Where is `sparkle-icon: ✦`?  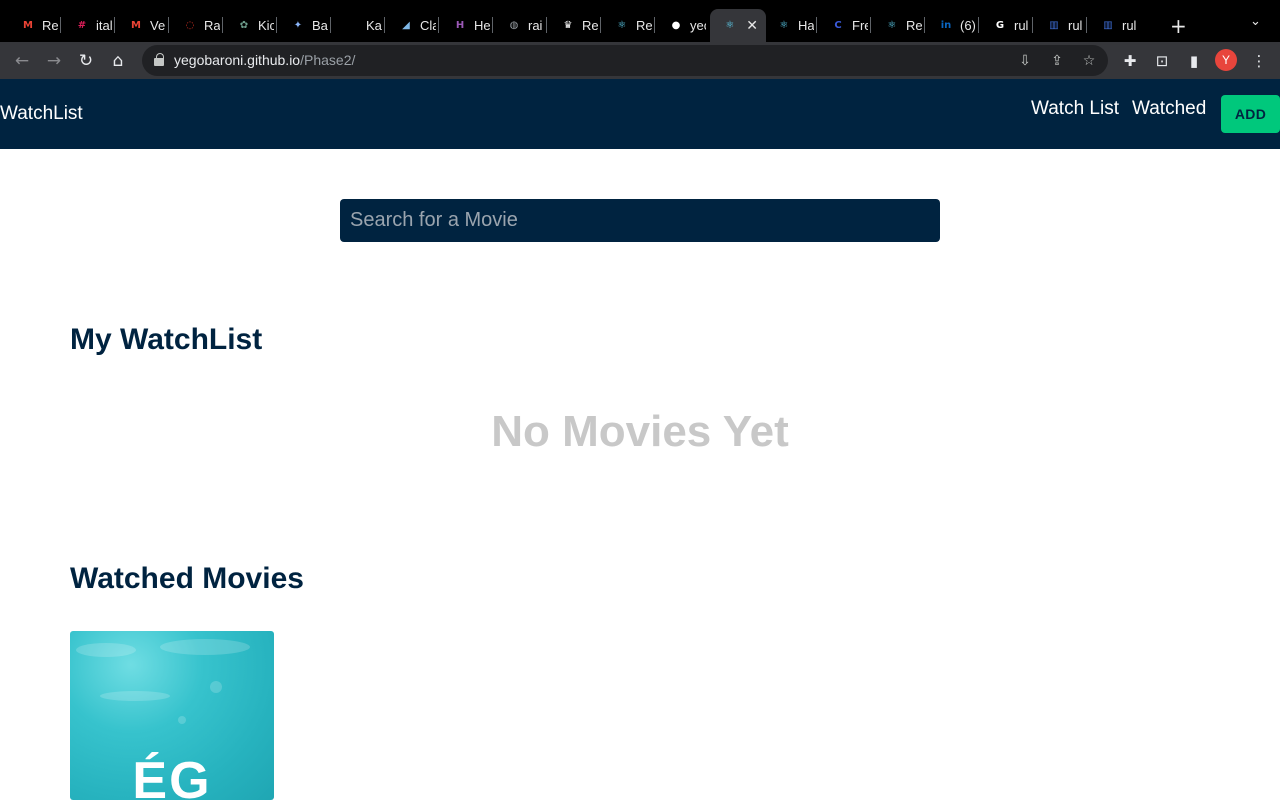
sparkle-icon: ✦ is located at coordinates (298, 25).